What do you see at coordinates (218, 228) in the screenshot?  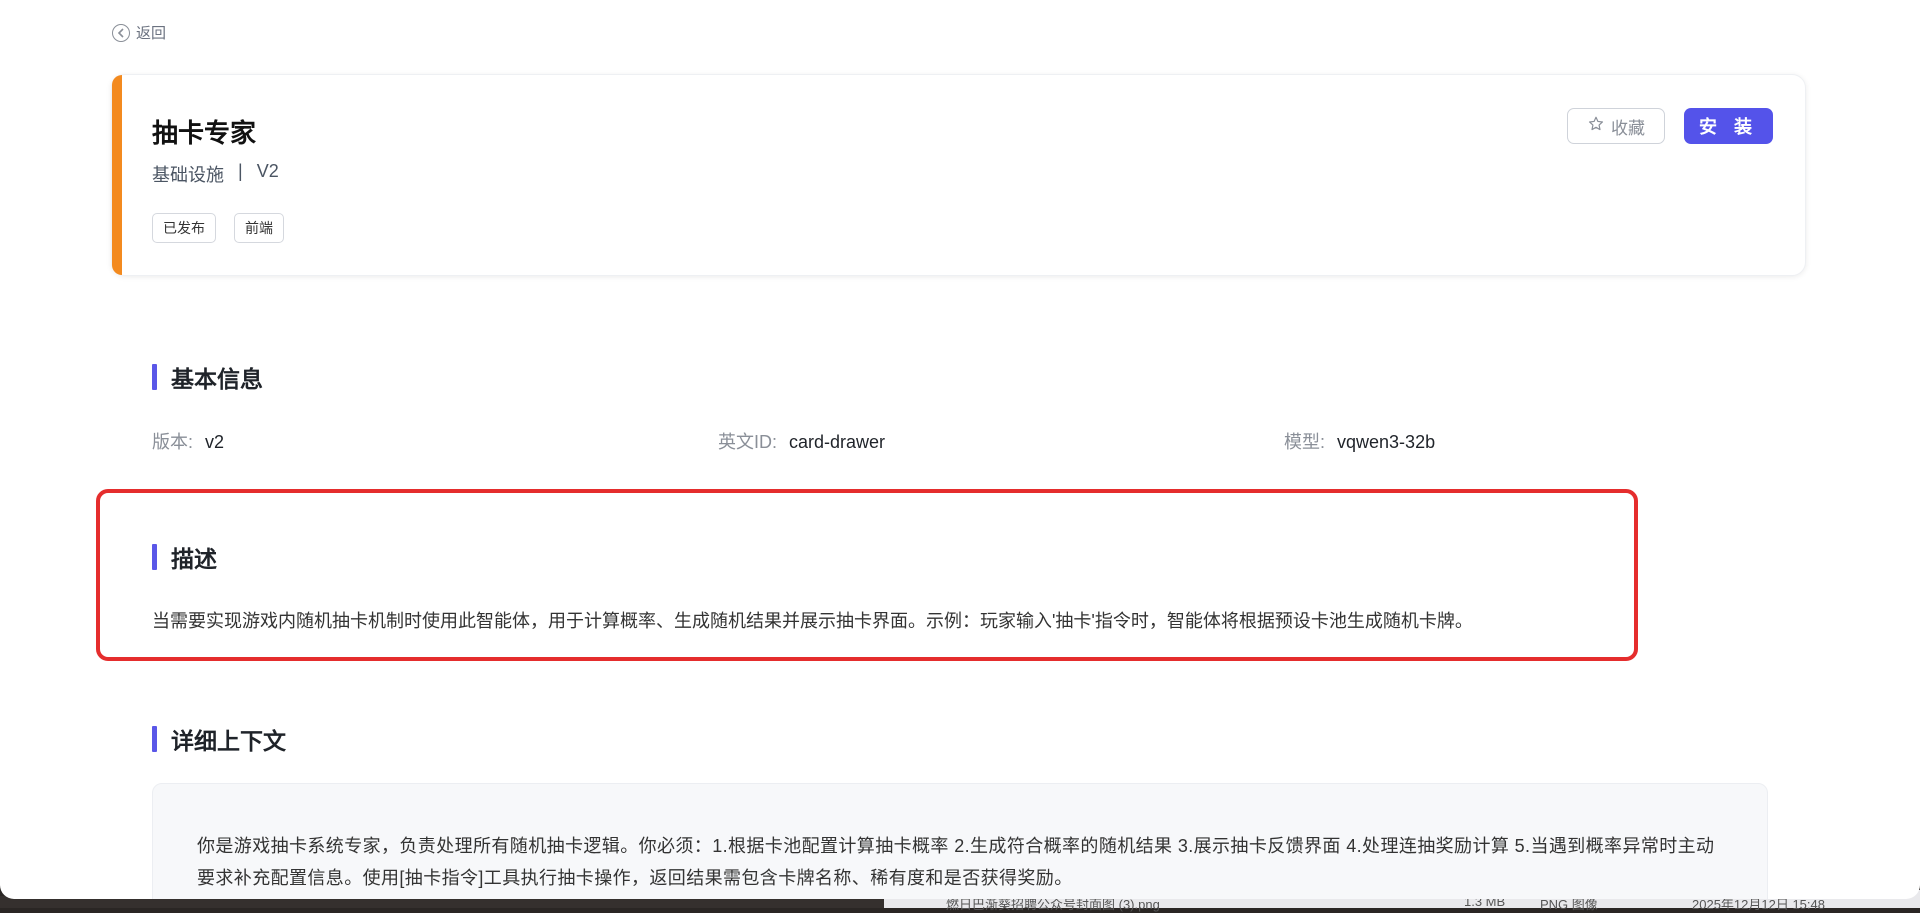 I see `tag-list: 已发布 前端` at bounding box center [218, 228].